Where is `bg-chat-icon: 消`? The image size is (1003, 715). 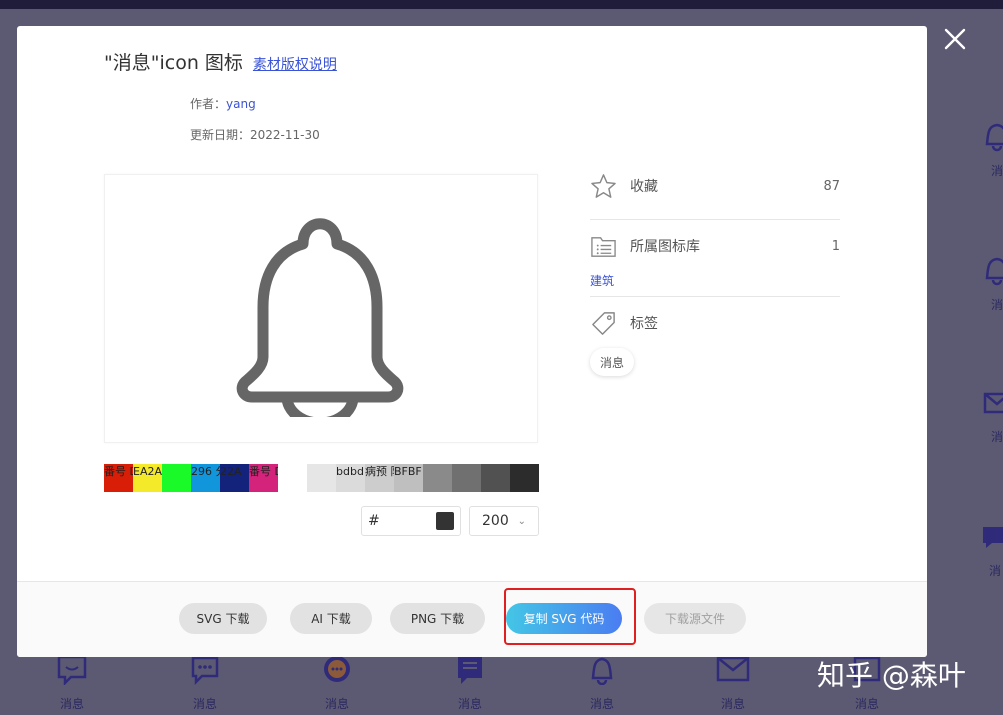
bg-chat-icon: 消 is located at coordinates (991, 550).